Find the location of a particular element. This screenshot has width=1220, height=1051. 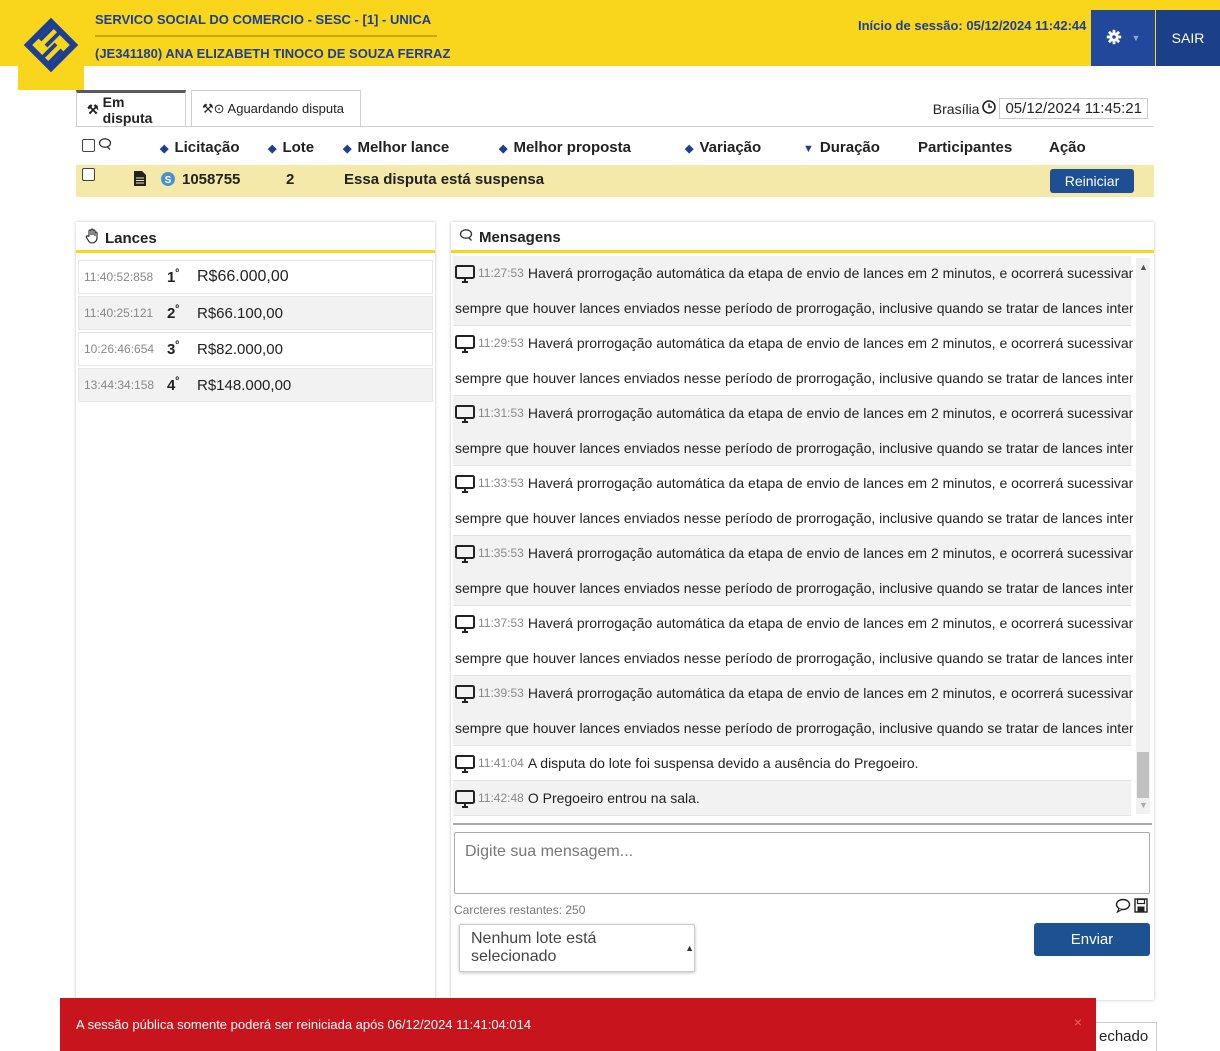

session-start: Início de sessão: 05/12/2024 11:42:44 is located at coordinates (972, 25).